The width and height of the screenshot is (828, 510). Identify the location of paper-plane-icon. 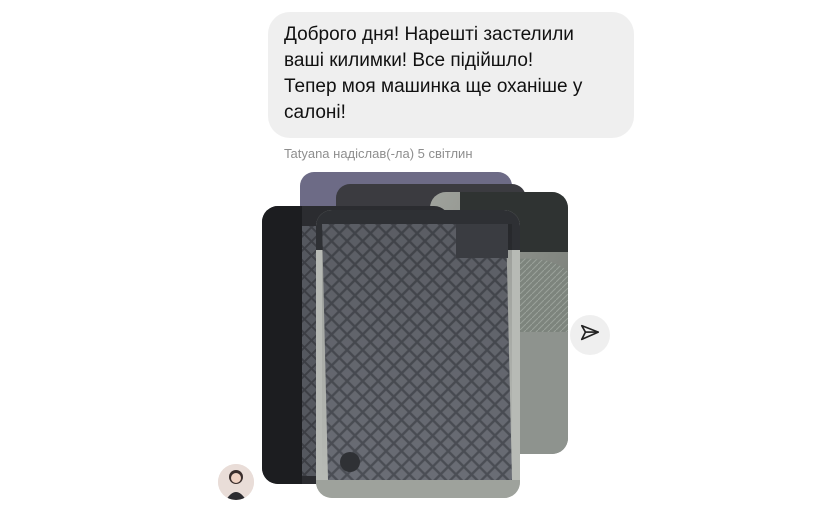
(590, 335).